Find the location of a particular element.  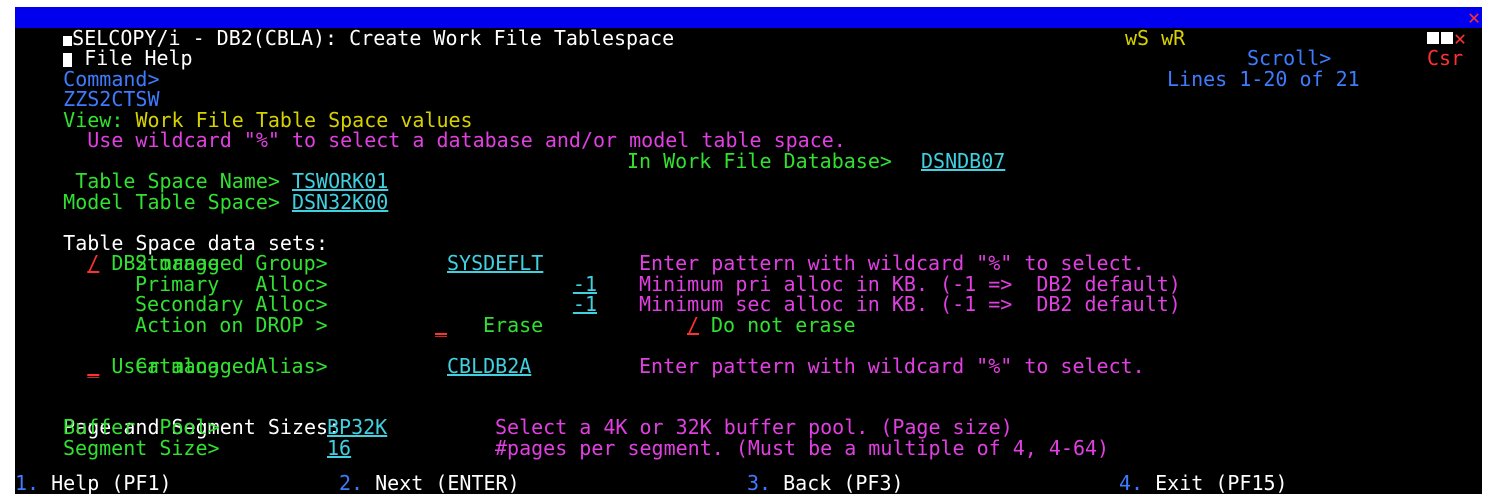

close-small-icon: ✕ is located at coordinates (1460, 38).